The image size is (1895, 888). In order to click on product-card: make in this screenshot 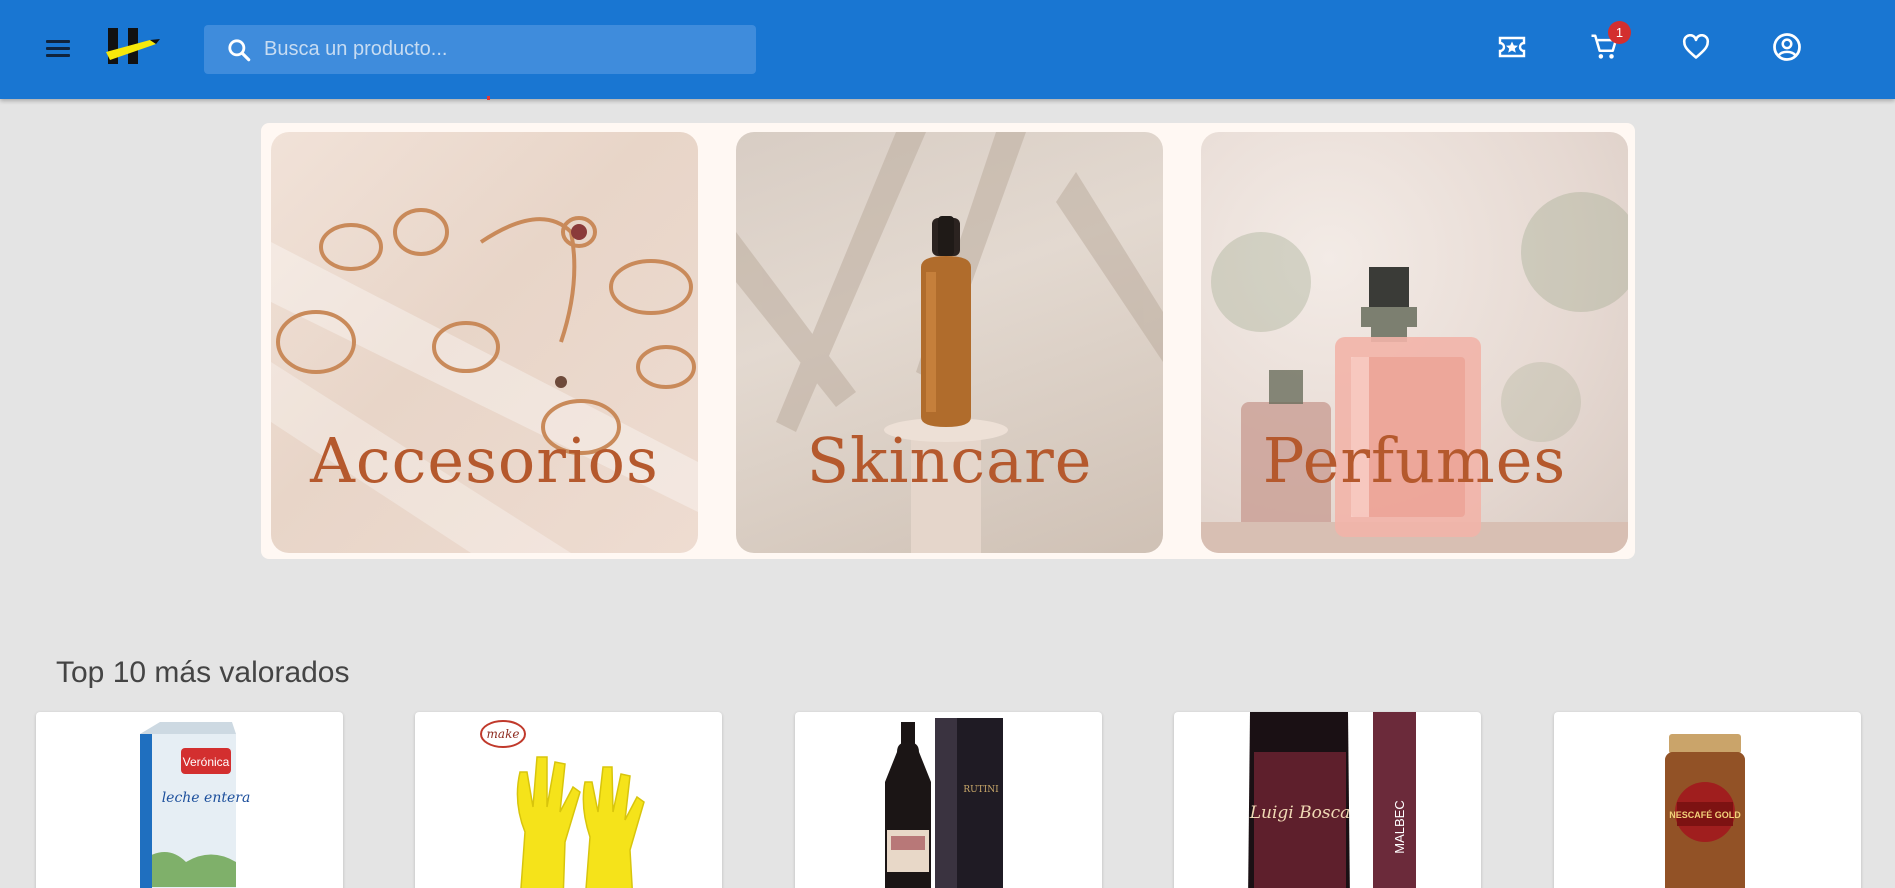, I will do `click(568, 800)`.